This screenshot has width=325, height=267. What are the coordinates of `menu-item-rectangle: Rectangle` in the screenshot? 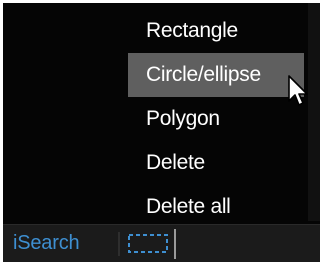 It's located at (216, 31).